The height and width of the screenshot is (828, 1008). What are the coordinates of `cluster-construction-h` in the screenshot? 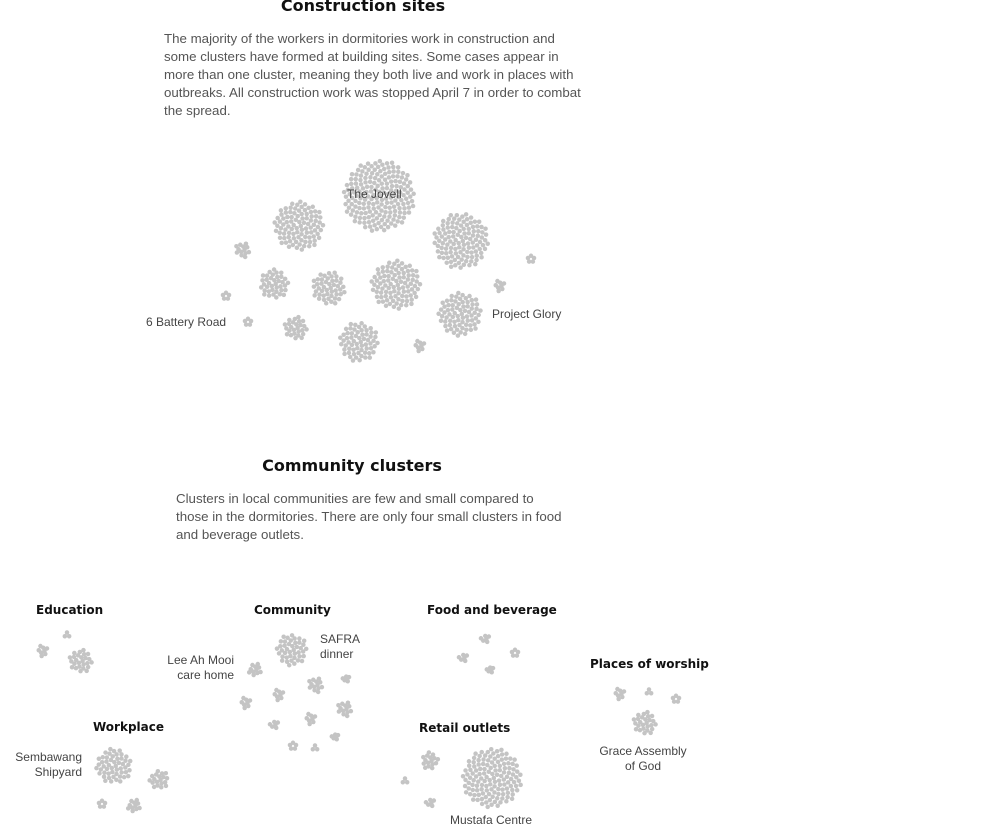 It's located at (500, 286).